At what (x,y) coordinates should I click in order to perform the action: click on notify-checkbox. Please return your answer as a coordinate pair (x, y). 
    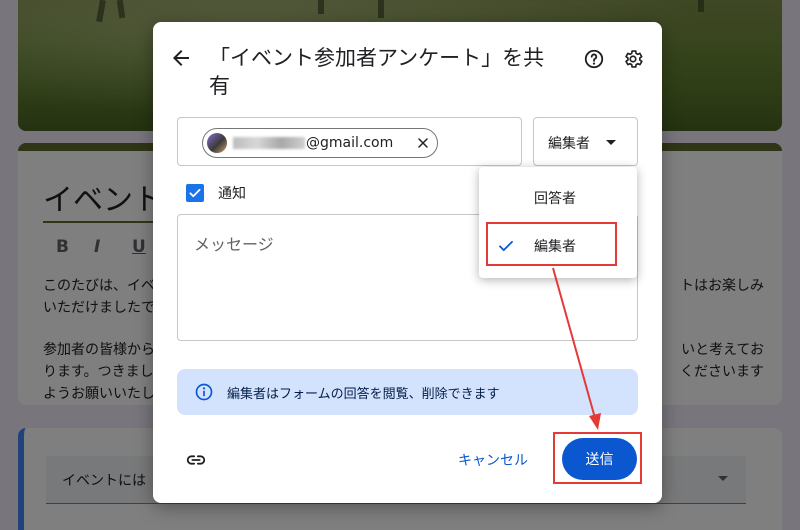
    Looking at the image, I should click on (195, 193).